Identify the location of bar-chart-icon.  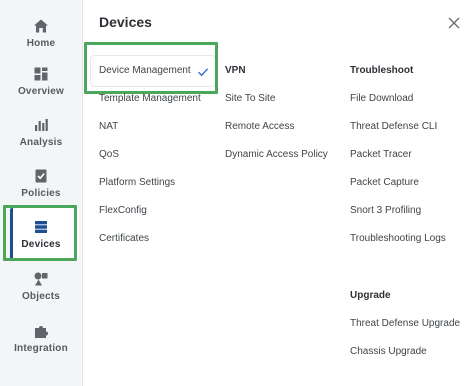
(41, 125).